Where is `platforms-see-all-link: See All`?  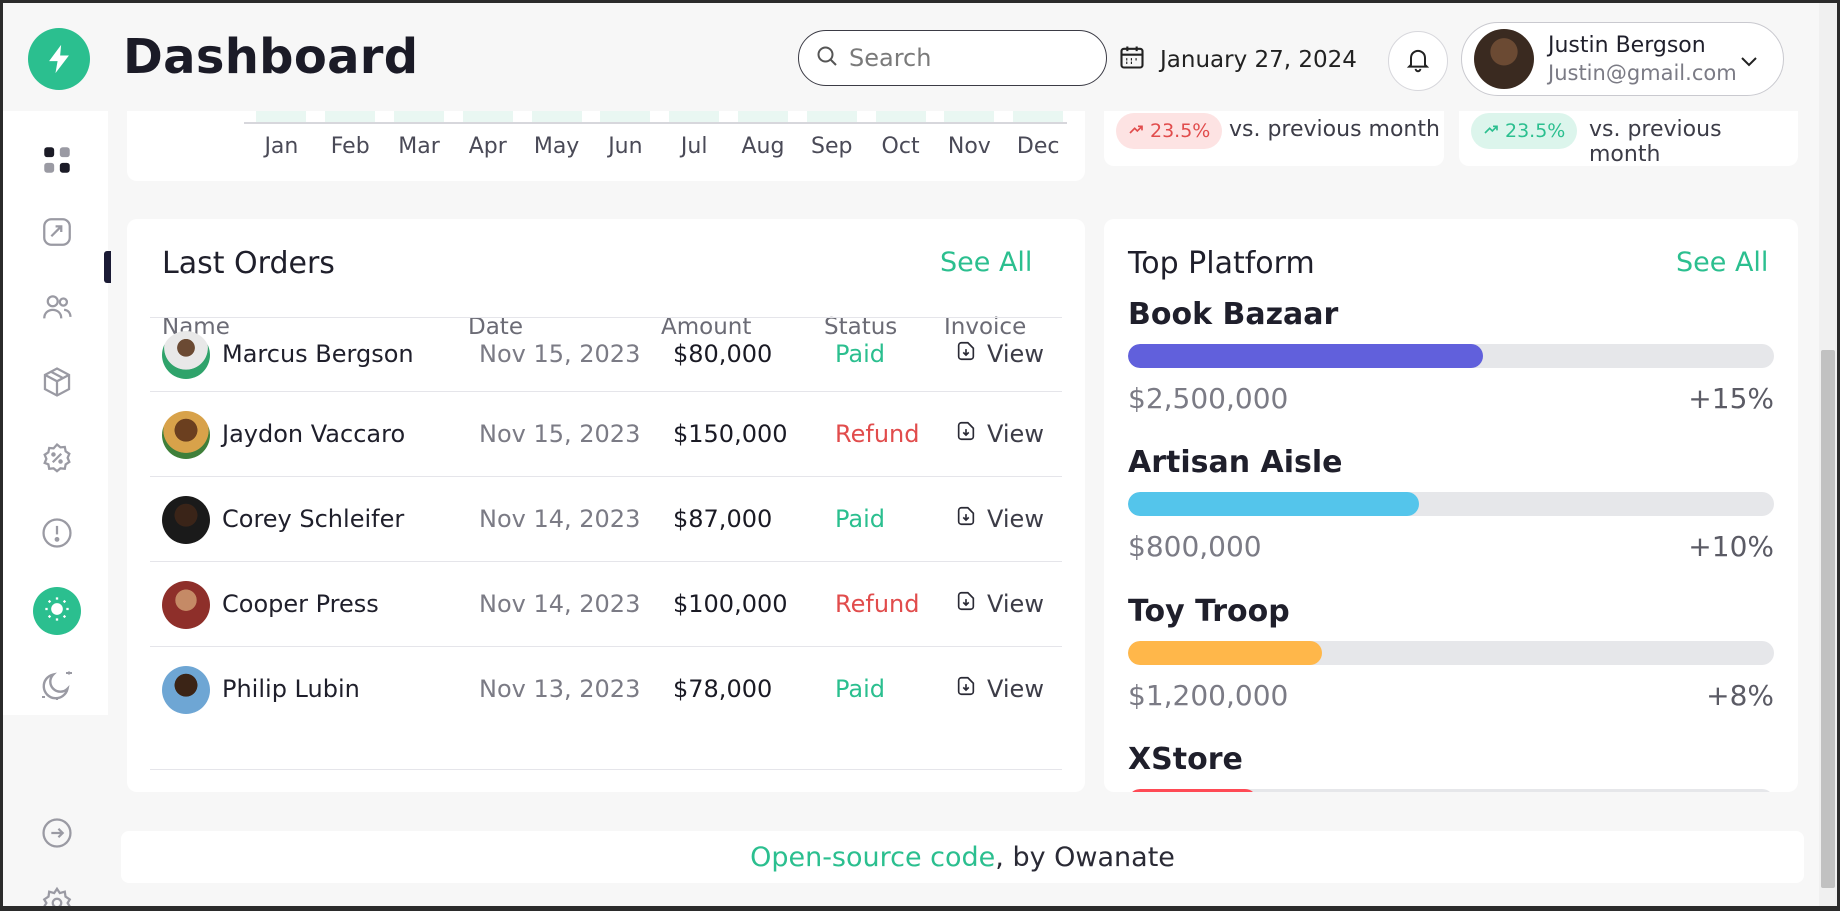
platforms-see-all-link: See All is located at coordinates (1722, 262).